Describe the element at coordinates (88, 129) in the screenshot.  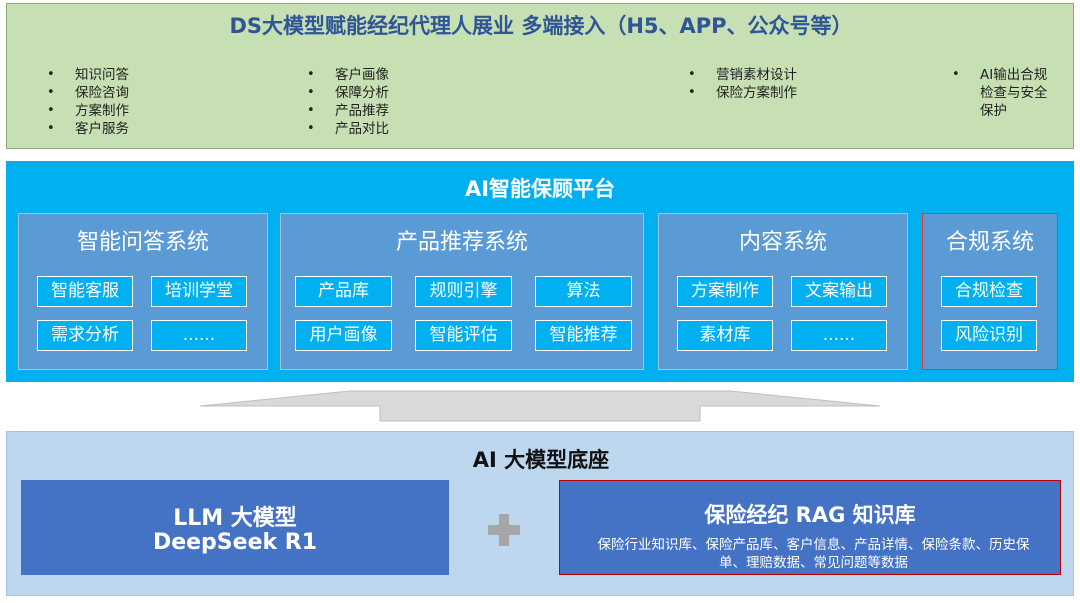
I see `list-item: 客户服务` at that location.